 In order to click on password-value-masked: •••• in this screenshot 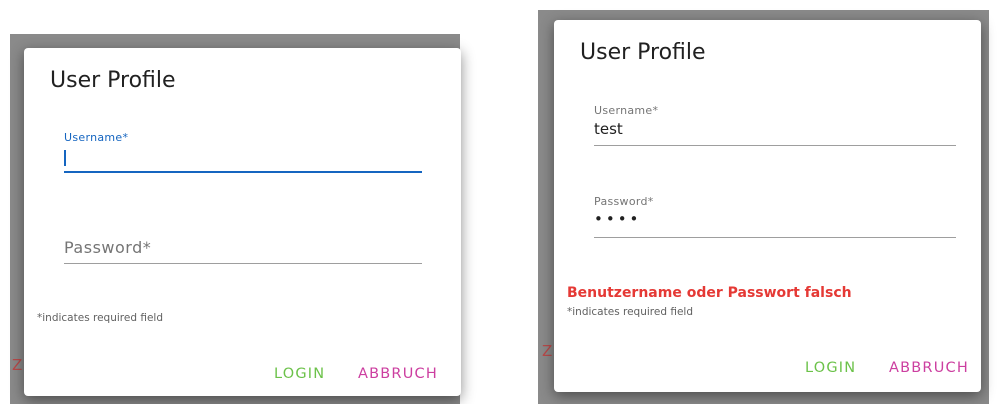, I will do `click(618, 219)`.